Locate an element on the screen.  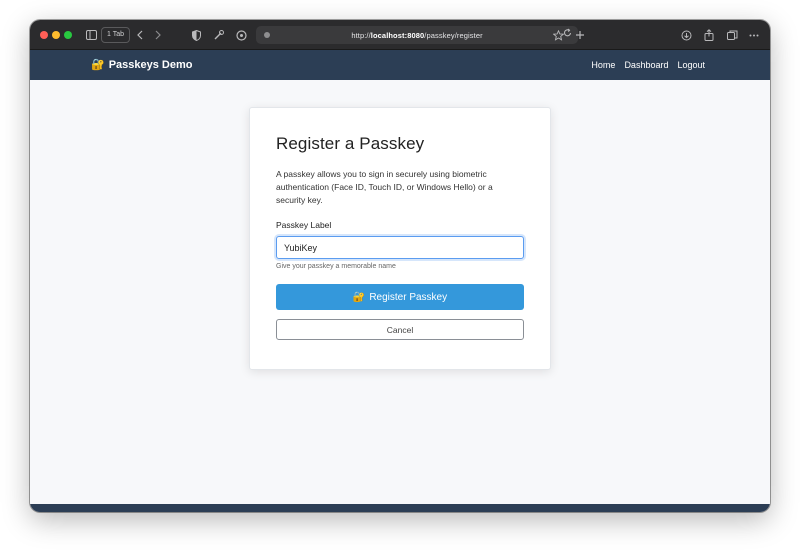
brand-link: 🔐 Passkeys Demo is located at coordinates (142, 65).